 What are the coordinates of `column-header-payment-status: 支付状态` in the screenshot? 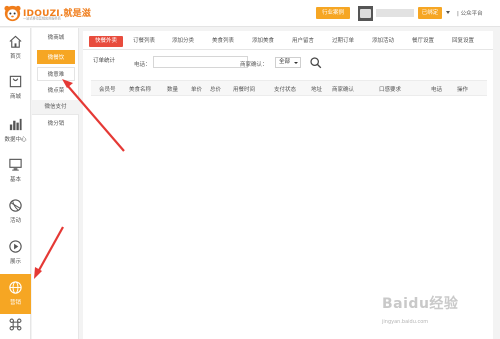 It's located at (285, 90).